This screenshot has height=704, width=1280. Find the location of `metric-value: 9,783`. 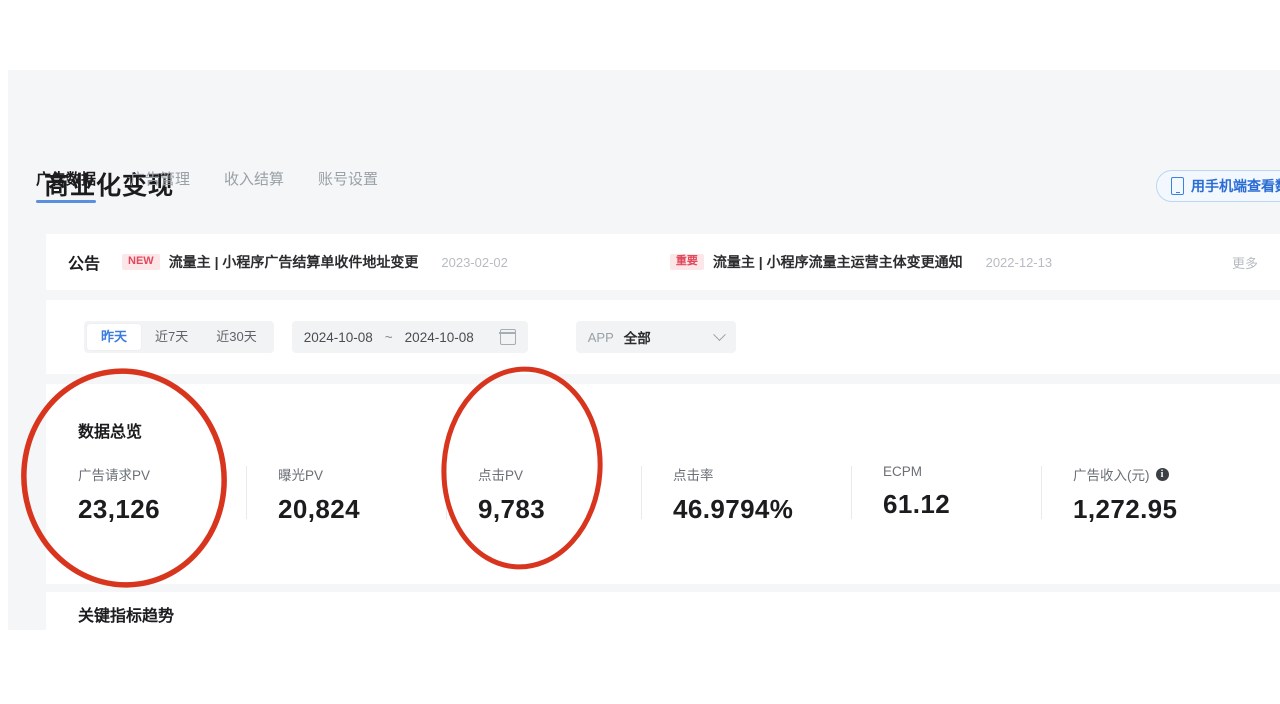

metric-value: 9,783 is located at coordinates (512, 509).